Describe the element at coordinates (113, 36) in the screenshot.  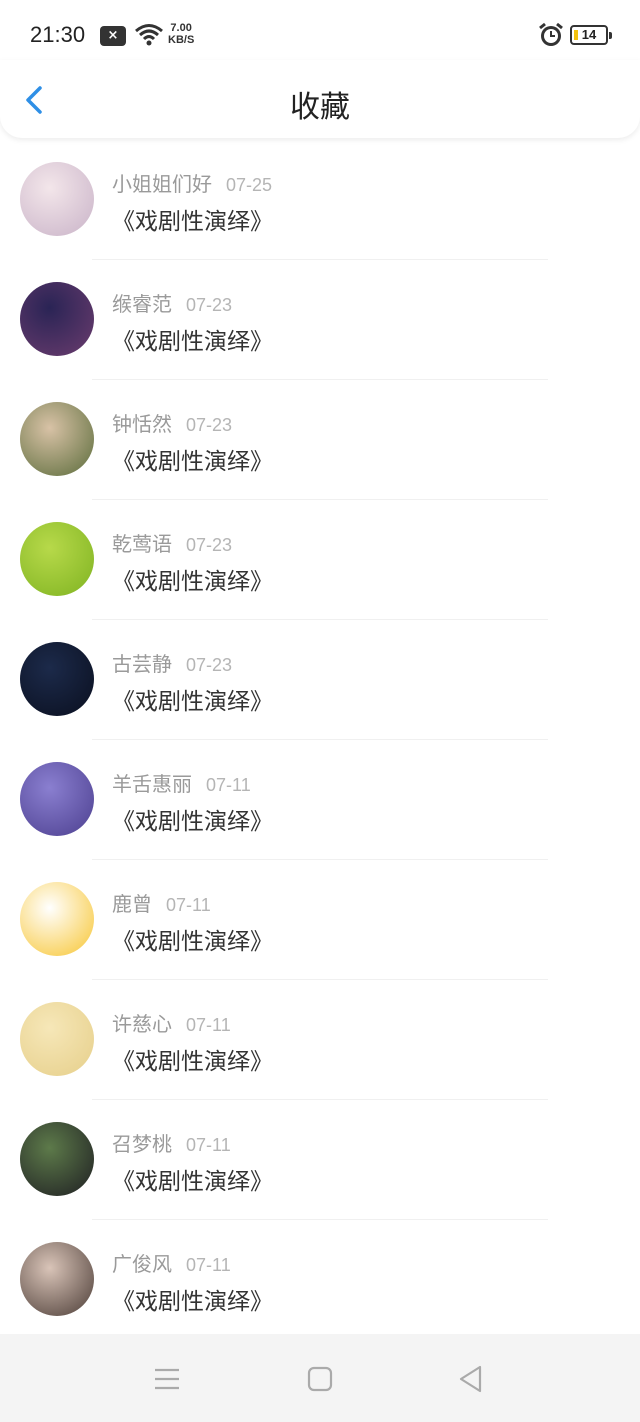
I see `notification-icon: ×` at that location.